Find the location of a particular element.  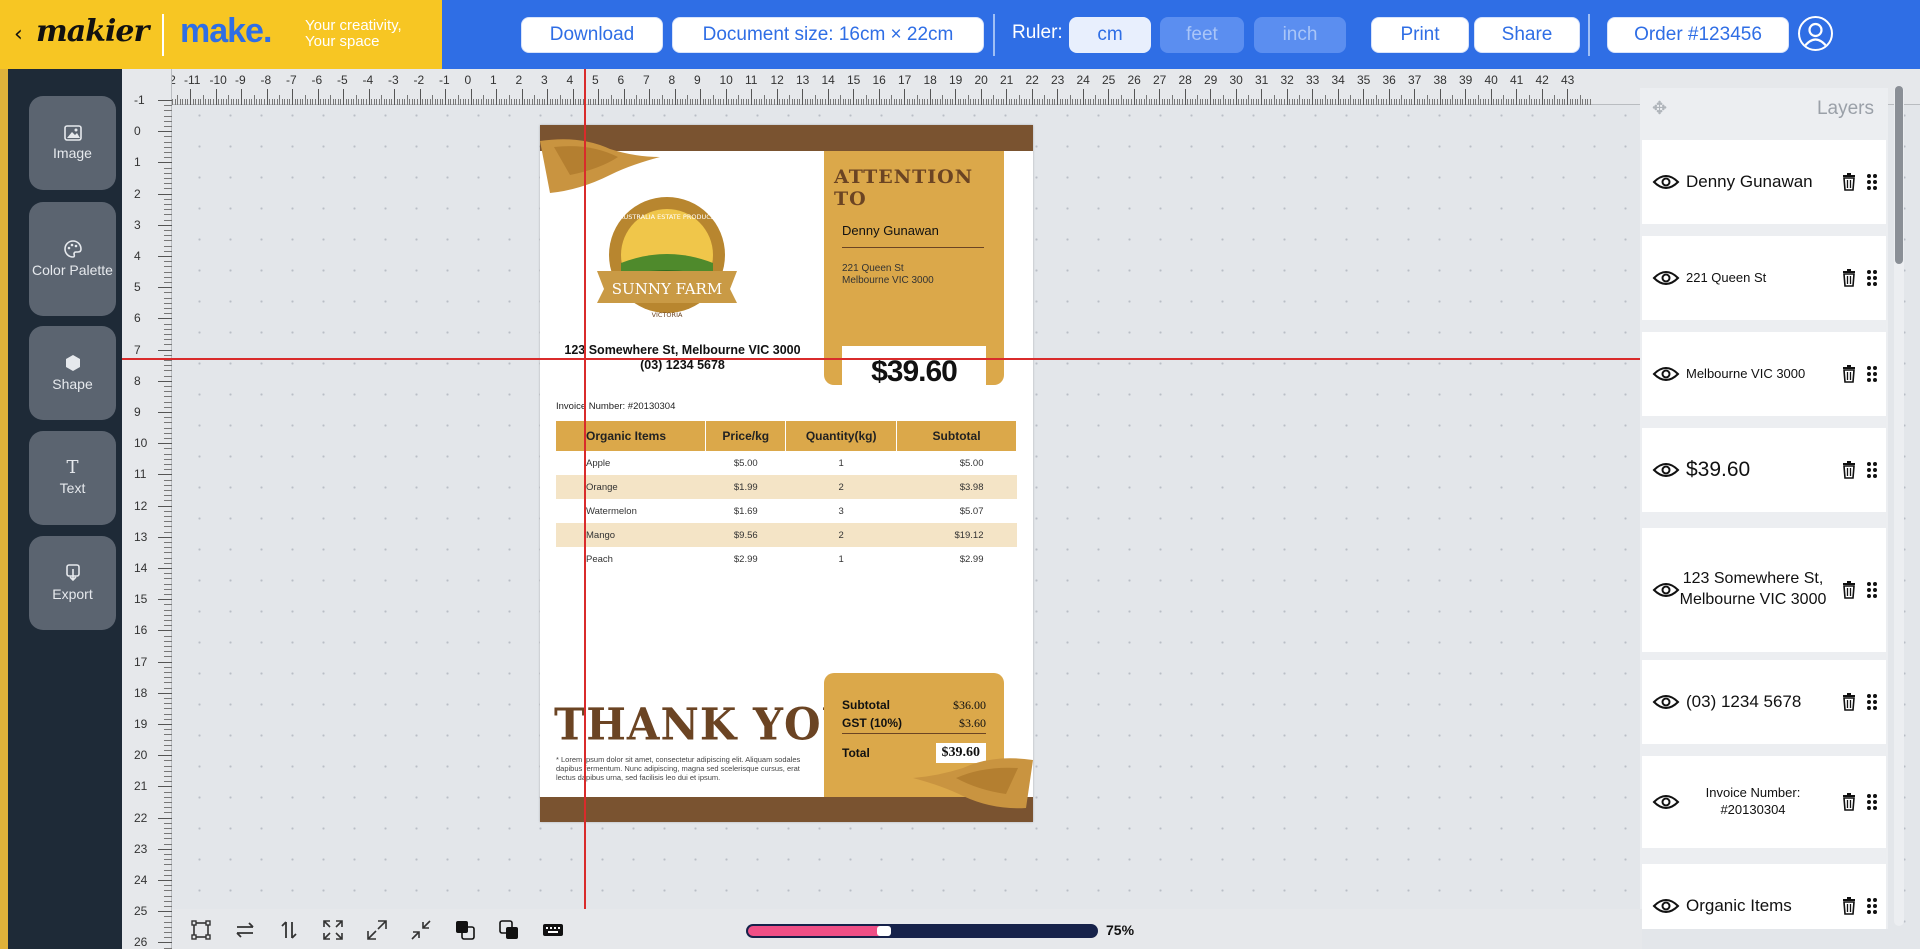

fit-screen-icon is located at coordinates (333, 930).